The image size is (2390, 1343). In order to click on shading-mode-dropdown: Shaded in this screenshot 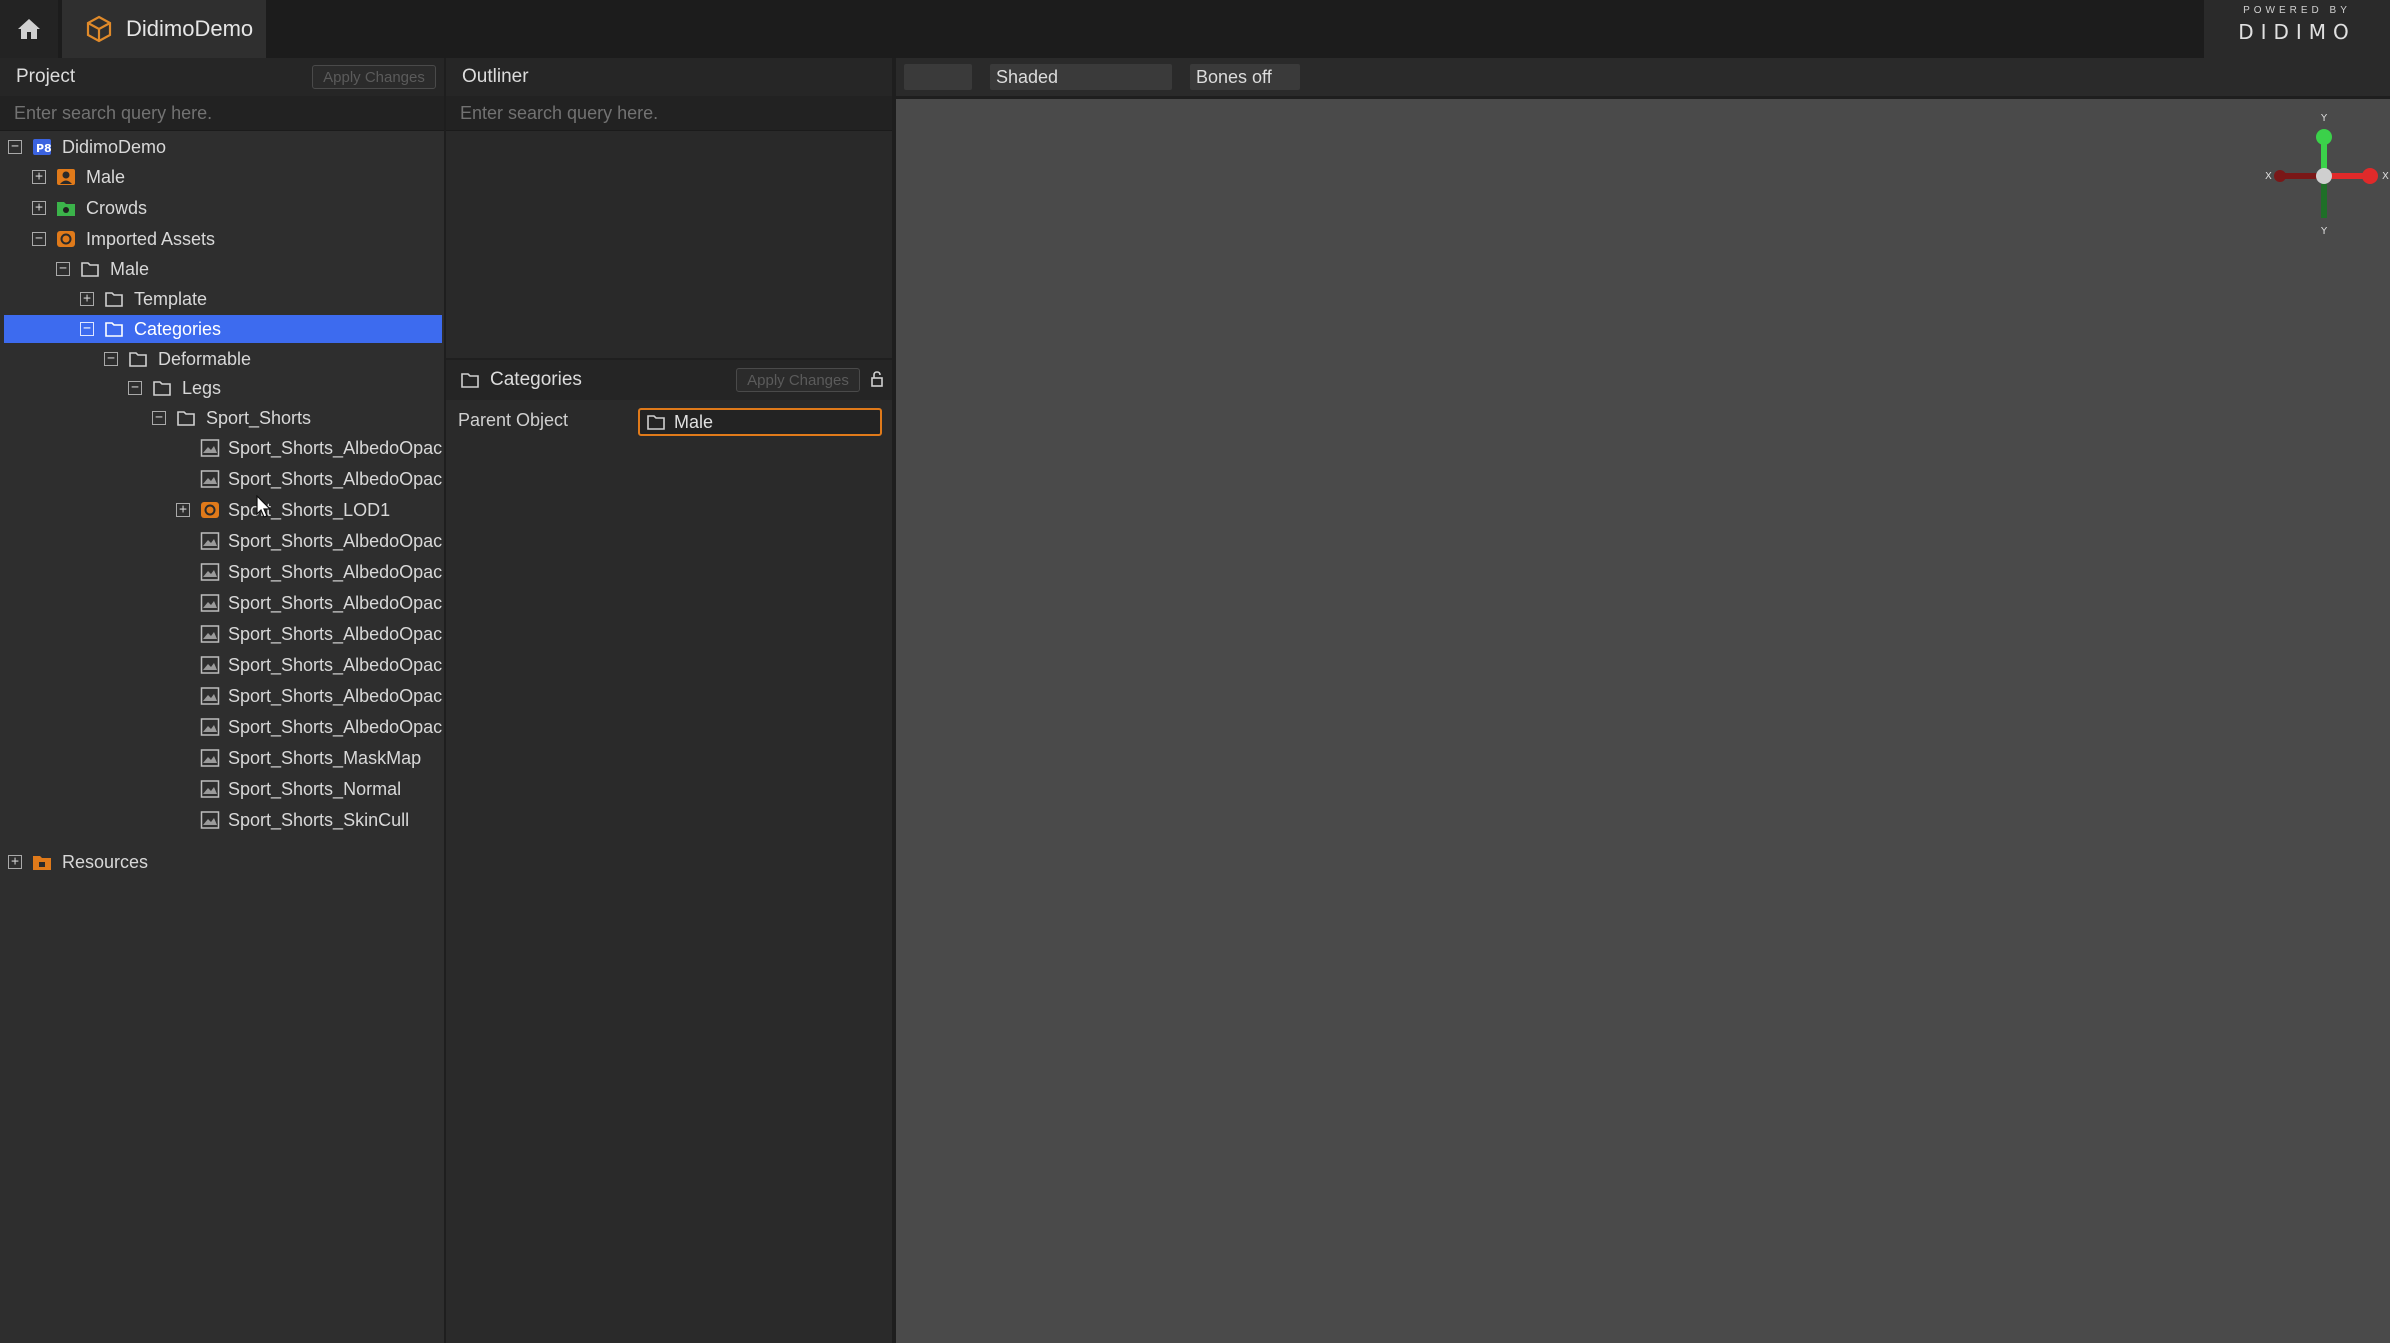, I will do `click(1081, 77)`.